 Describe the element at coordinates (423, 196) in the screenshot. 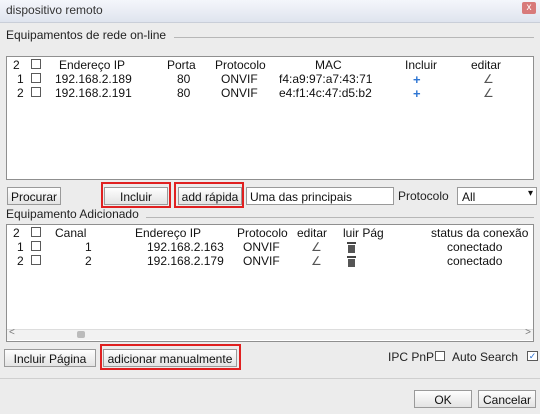

I see `protocol-label: Protocolo` at that location.